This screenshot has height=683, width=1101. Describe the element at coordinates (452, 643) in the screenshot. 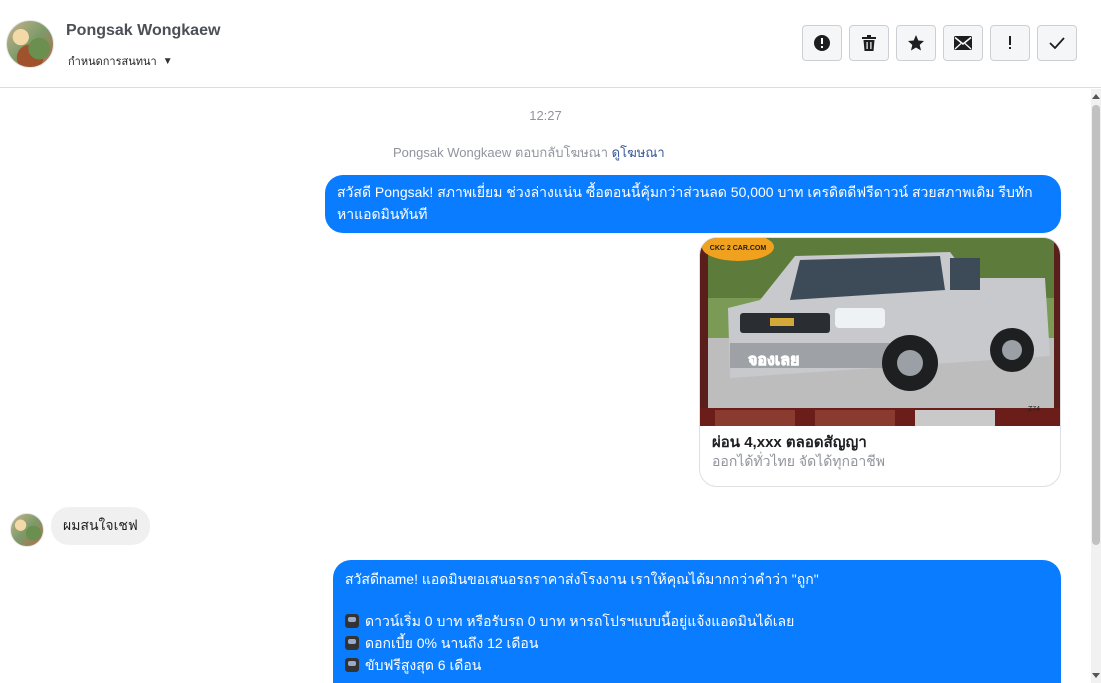

I see `promo-line-text: ดอกเบี้ย 0% นานถึง 12 เดือน` at that location.